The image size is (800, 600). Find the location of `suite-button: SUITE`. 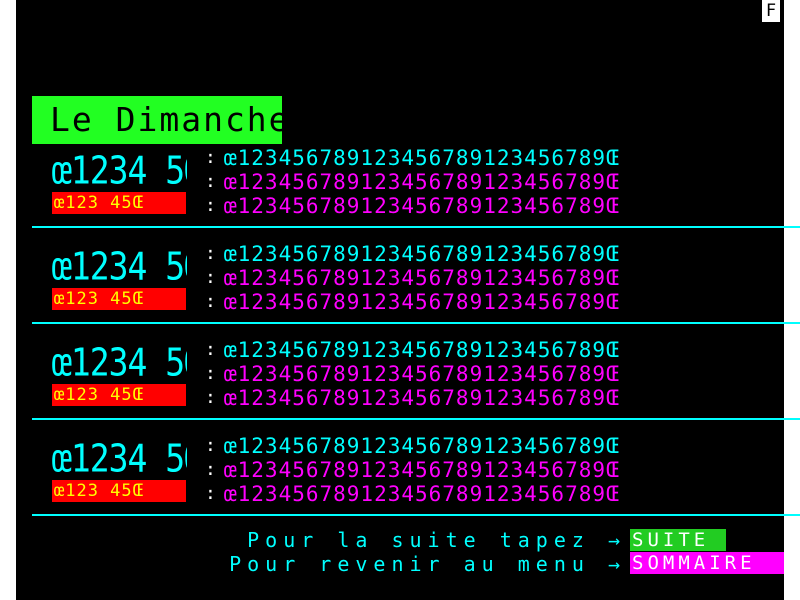

suite-button: SUITE is located at coordinates (678, 540).